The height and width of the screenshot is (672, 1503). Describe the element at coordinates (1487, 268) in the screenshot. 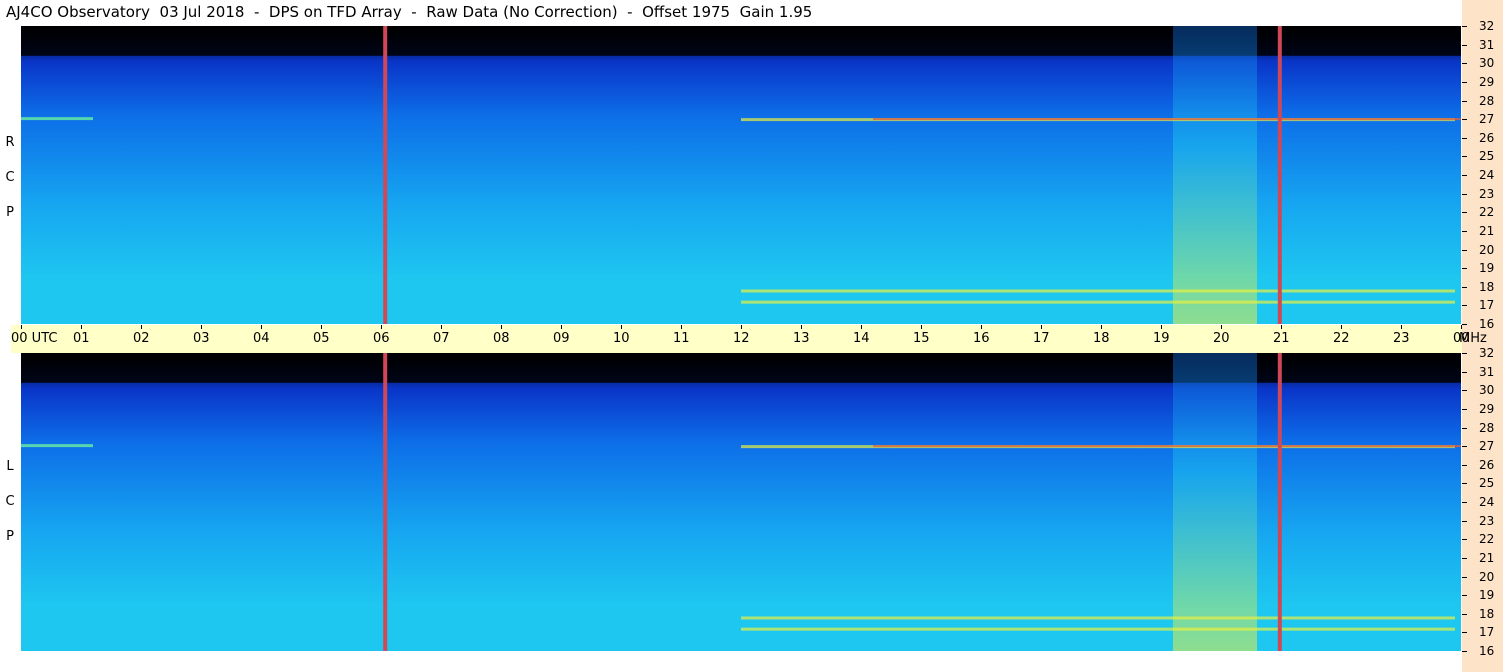

I see `frequency-tick-label: 19` at that location.